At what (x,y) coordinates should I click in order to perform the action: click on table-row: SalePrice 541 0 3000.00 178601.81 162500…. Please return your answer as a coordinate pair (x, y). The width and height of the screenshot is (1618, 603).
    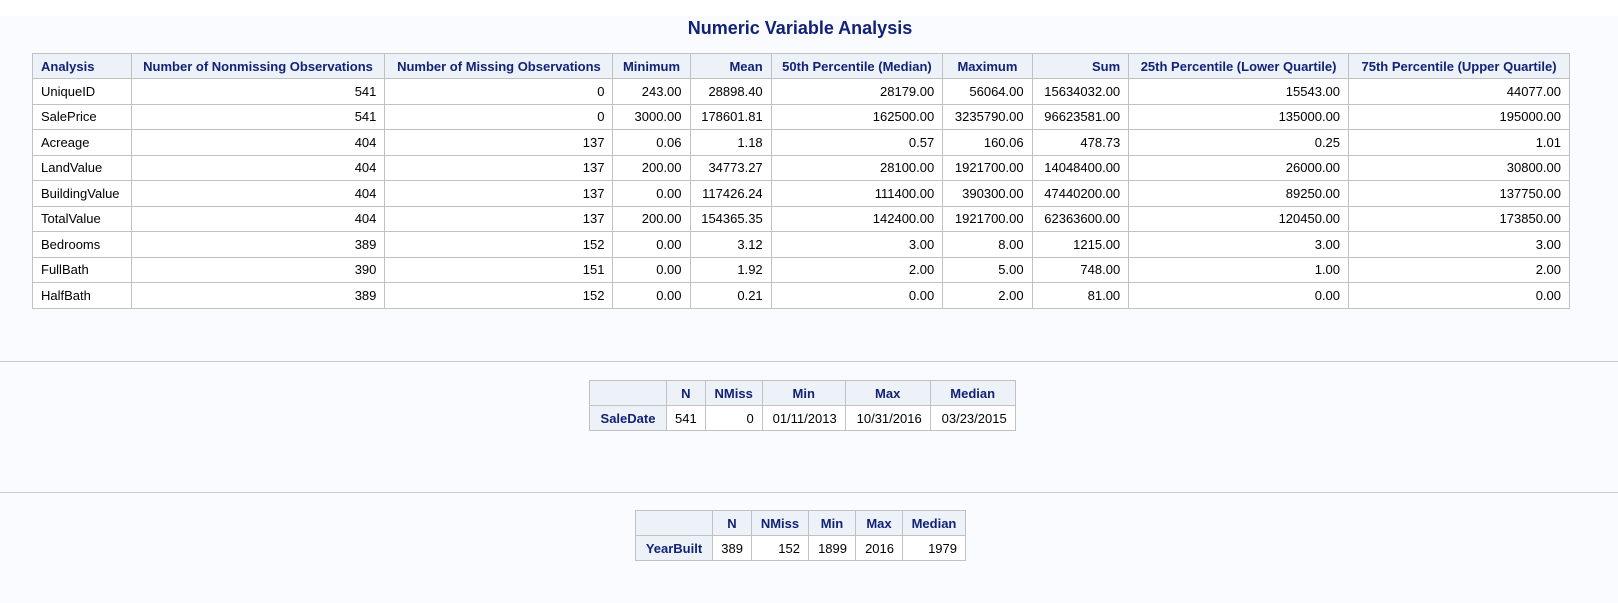
    Looking at the image, I should click on (801, 116).